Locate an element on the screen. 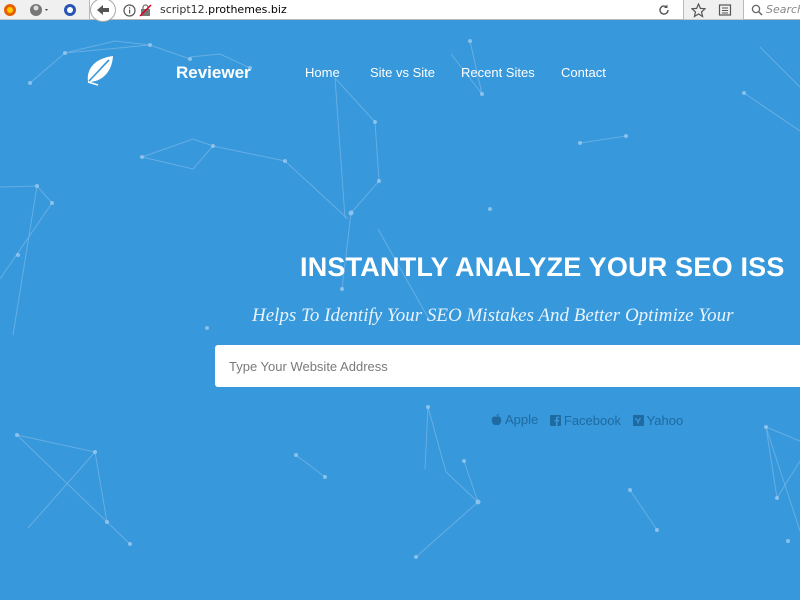 The width and height of the screenshot is (800, 600). example-facebook-label: Facebook is located at coordinates (592, 420).